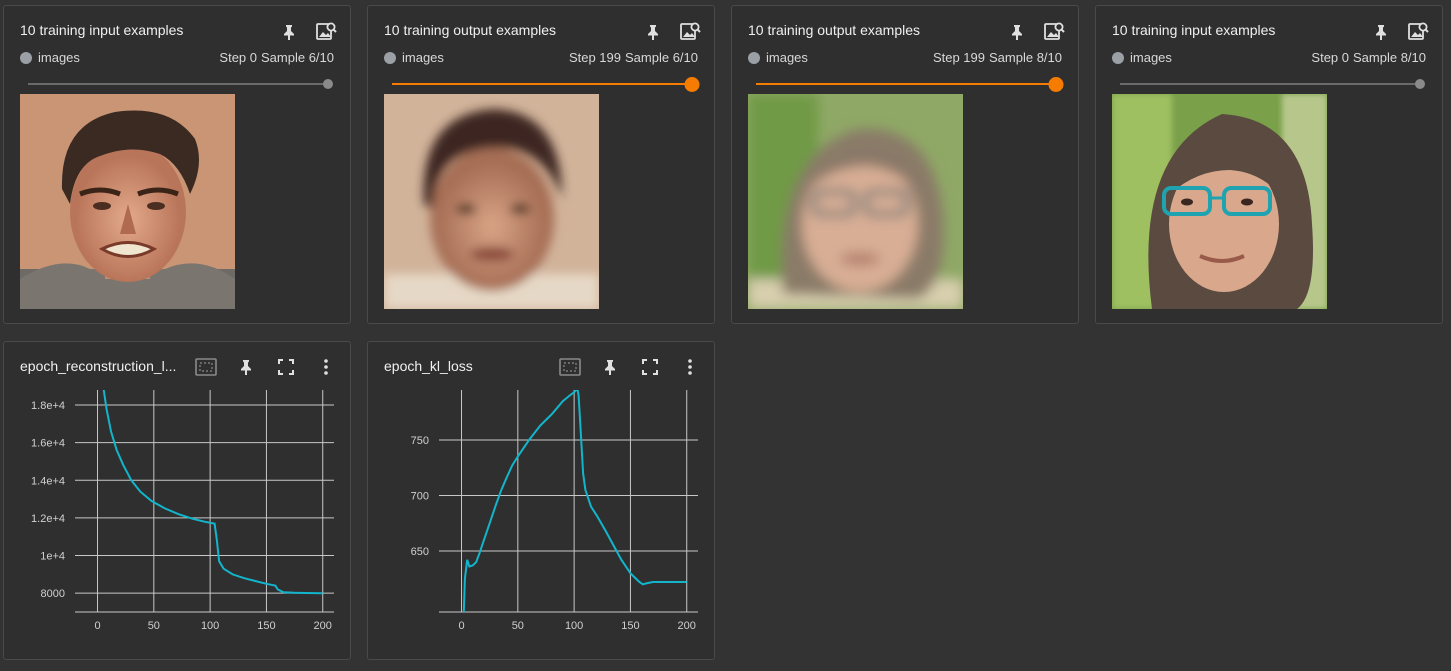 This screenshot has height=671, width=1451. I want to click on step-info: Step 199 Sample 6/10, so click(631, 57).